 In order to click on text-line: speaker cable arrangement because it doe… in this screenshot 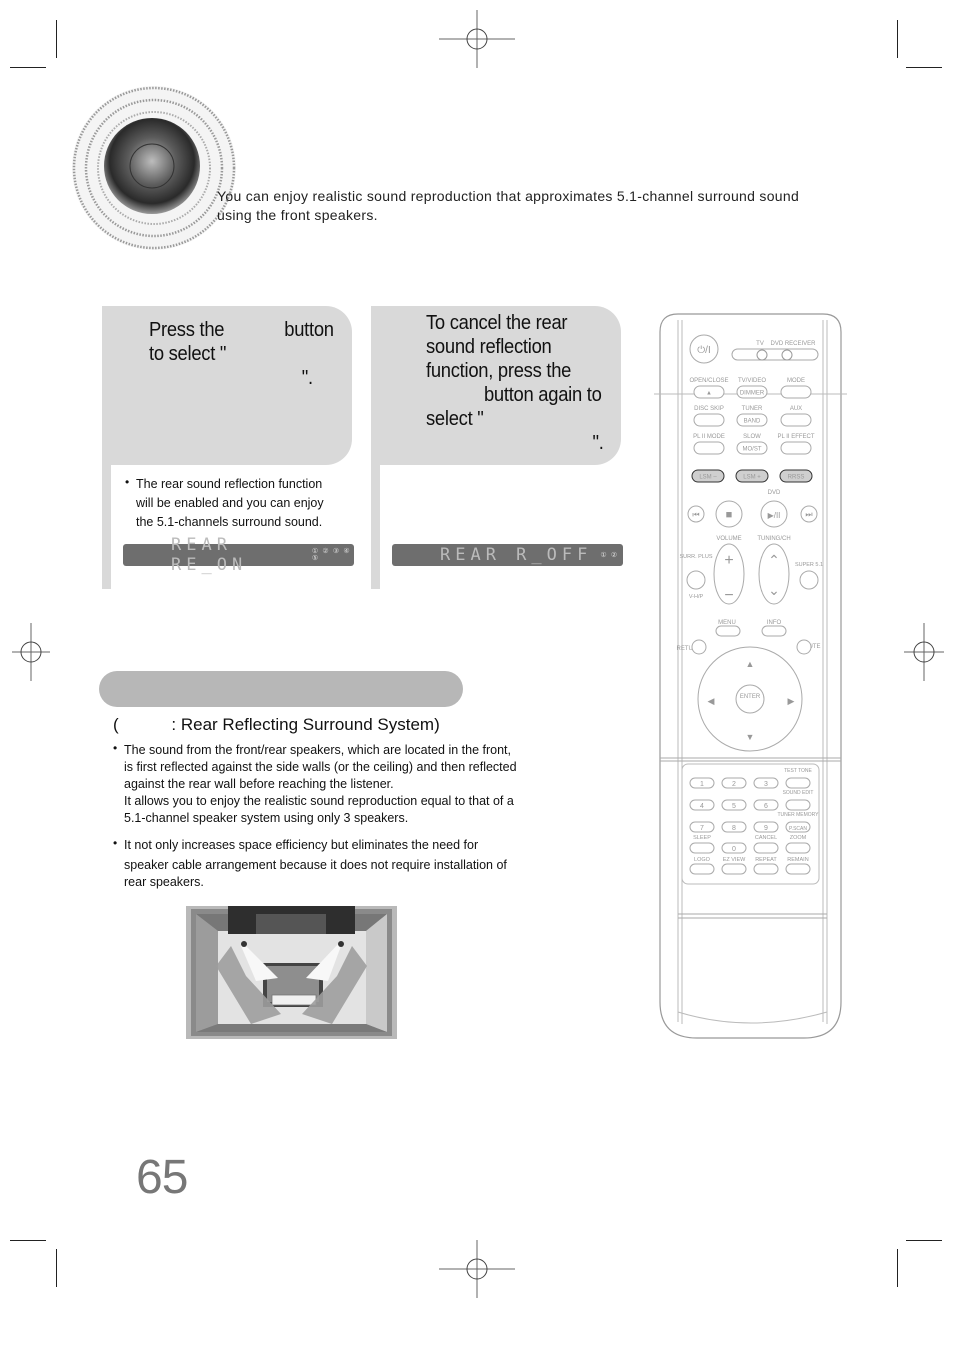, I will do `click(315, 865)`.